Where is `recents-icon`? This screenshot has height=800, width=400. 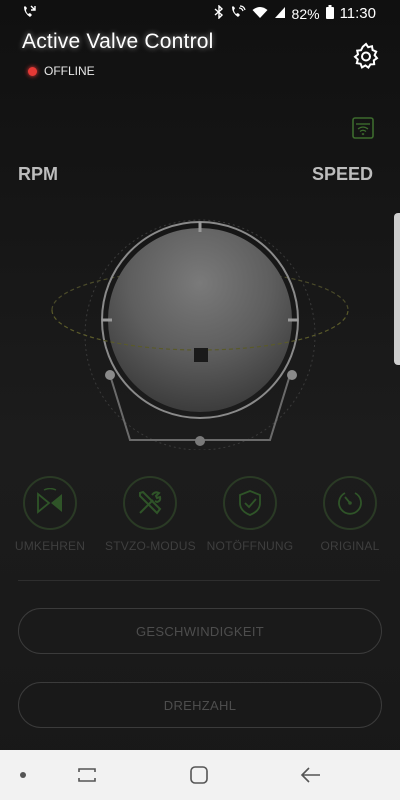 recents-icon is located at coordinates (87, 775).